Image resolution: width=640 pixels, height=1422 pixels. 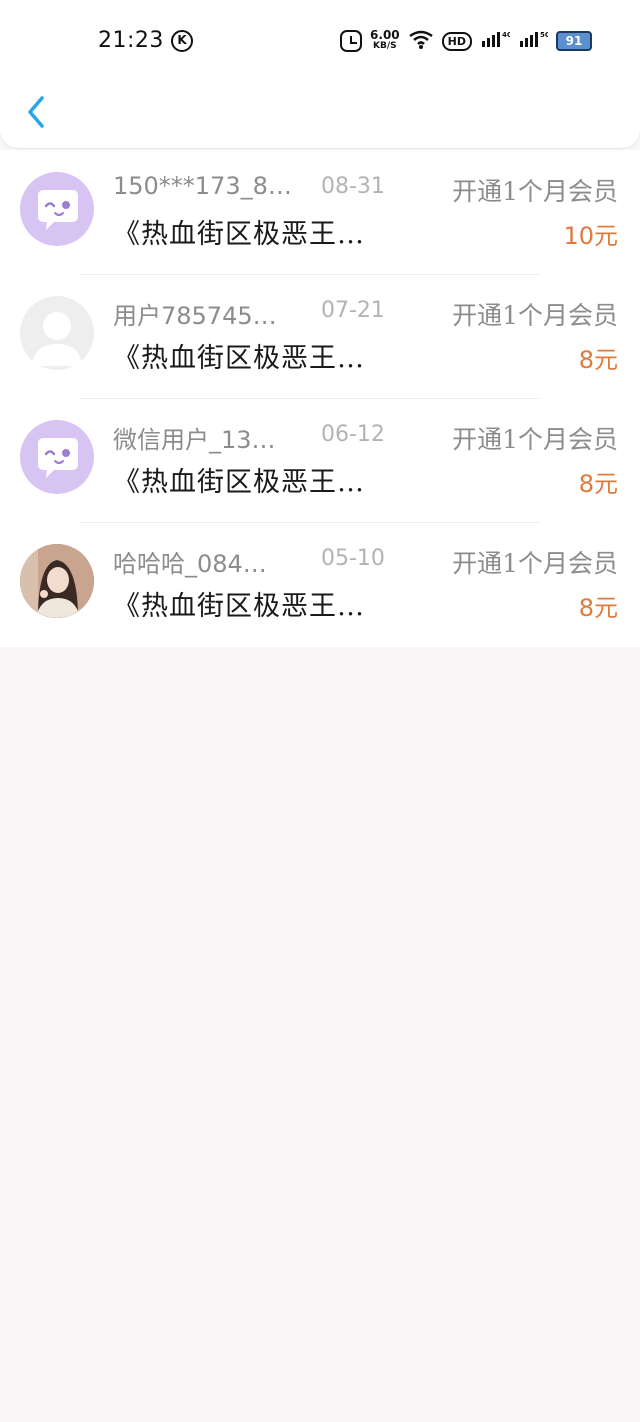 What do you see at coordinates (353, 186) in the screenshot?
I see `record-date: 08-31` at bounding box center [353, 186].